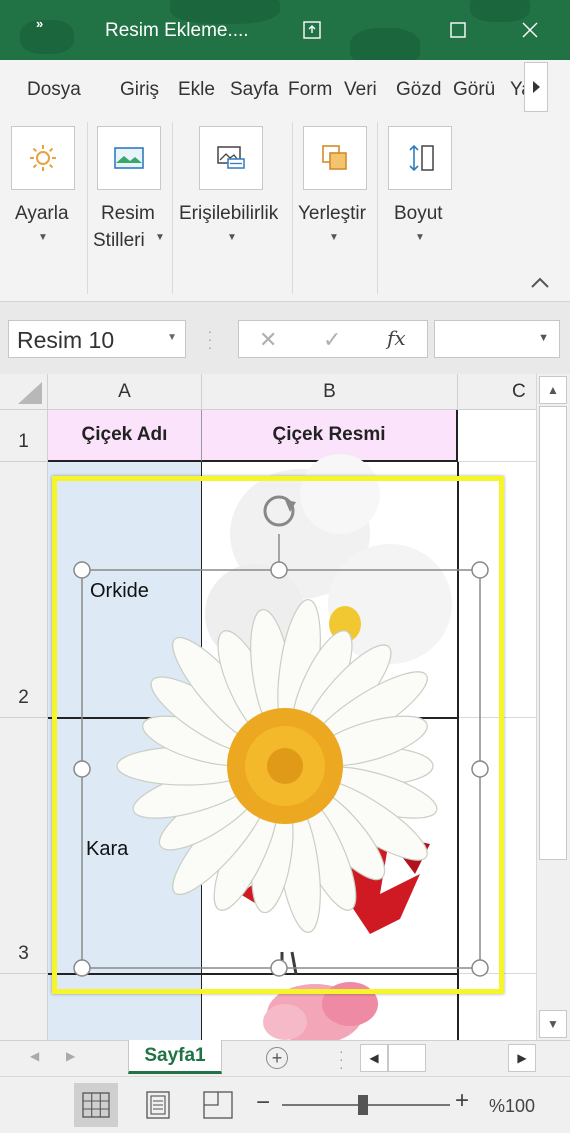 The width and height of the screenshot is (570, 1133). What do you see at coordinates (263, 1103) in the screenshot?
I see `zoom-out-button: −` at bounding box center [263, 1103].